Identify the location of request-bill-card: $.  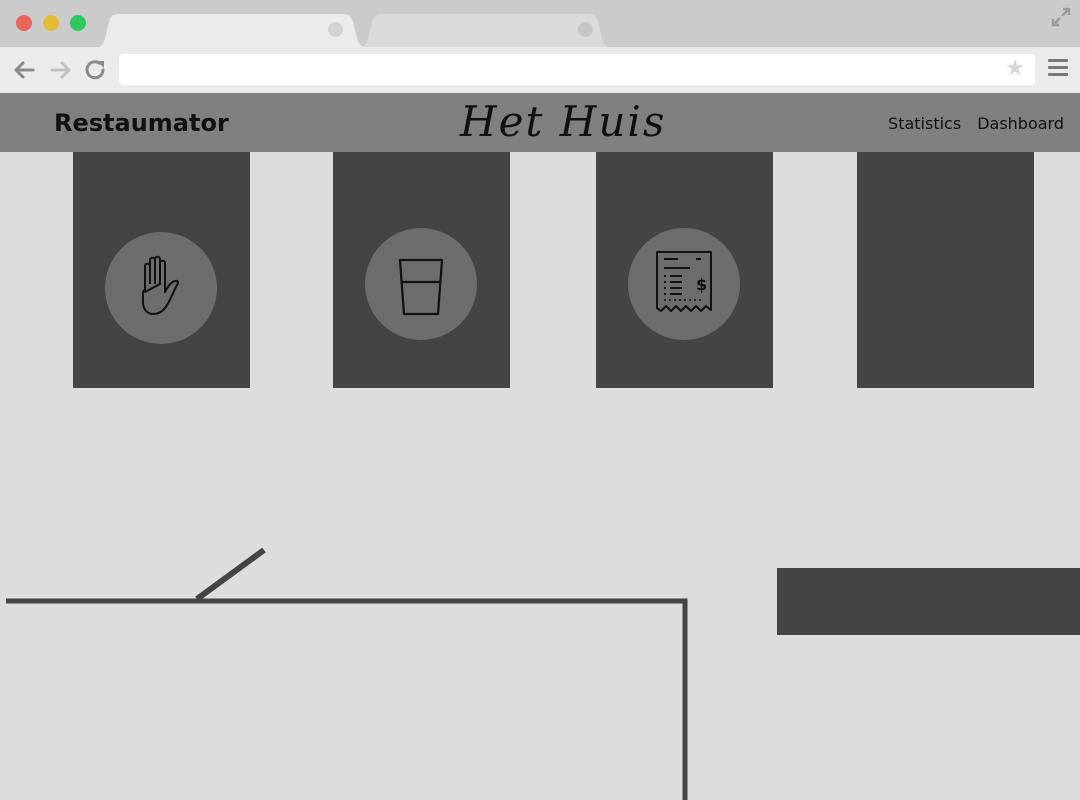
(684, 270).